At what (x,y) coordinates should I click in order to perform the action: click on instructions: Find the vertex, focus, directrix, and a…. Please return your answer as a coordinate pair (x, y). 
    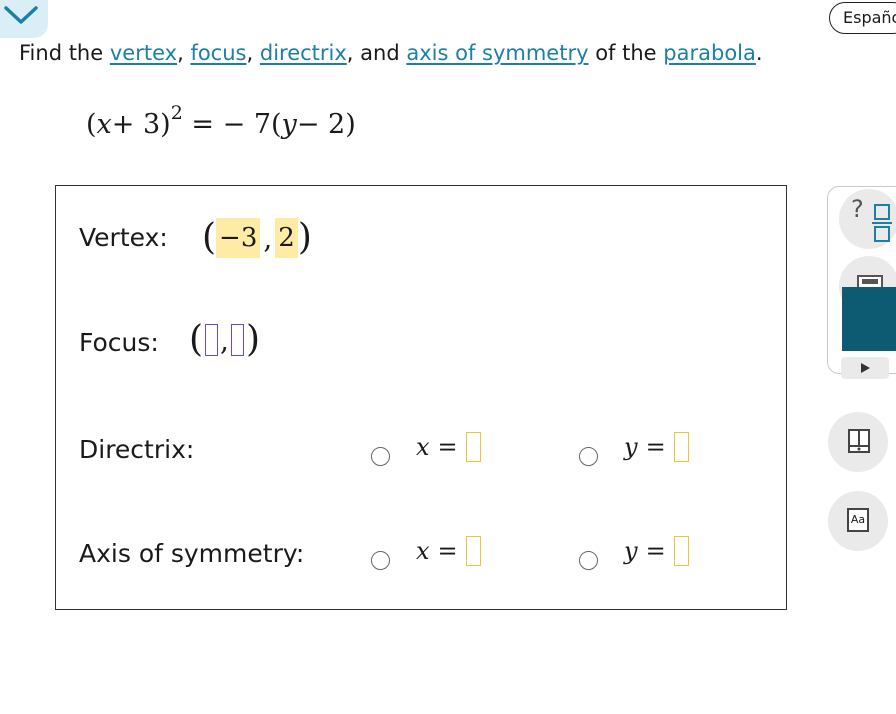
    Looking at the image, I should click on (391, 53).